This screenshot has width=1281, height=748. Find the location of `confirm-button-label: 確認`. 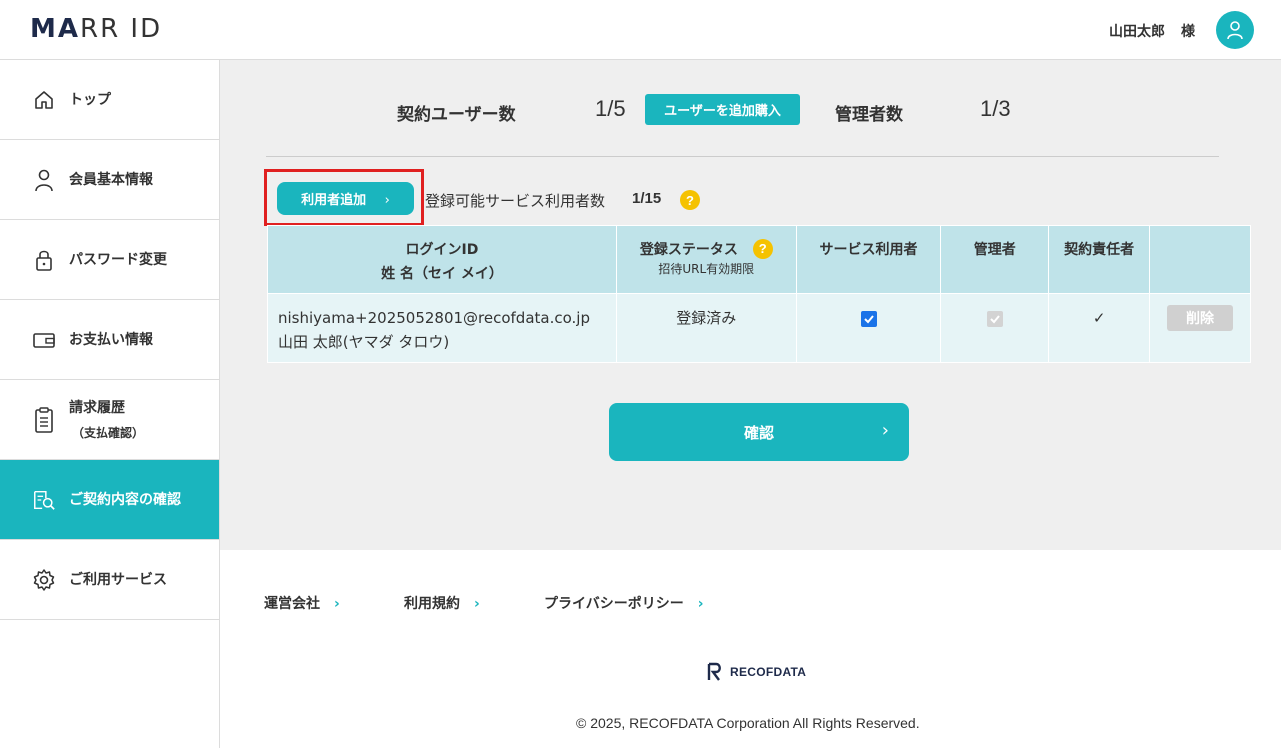

confirm-button-label: 確認 is located at coordinates (758, 432).